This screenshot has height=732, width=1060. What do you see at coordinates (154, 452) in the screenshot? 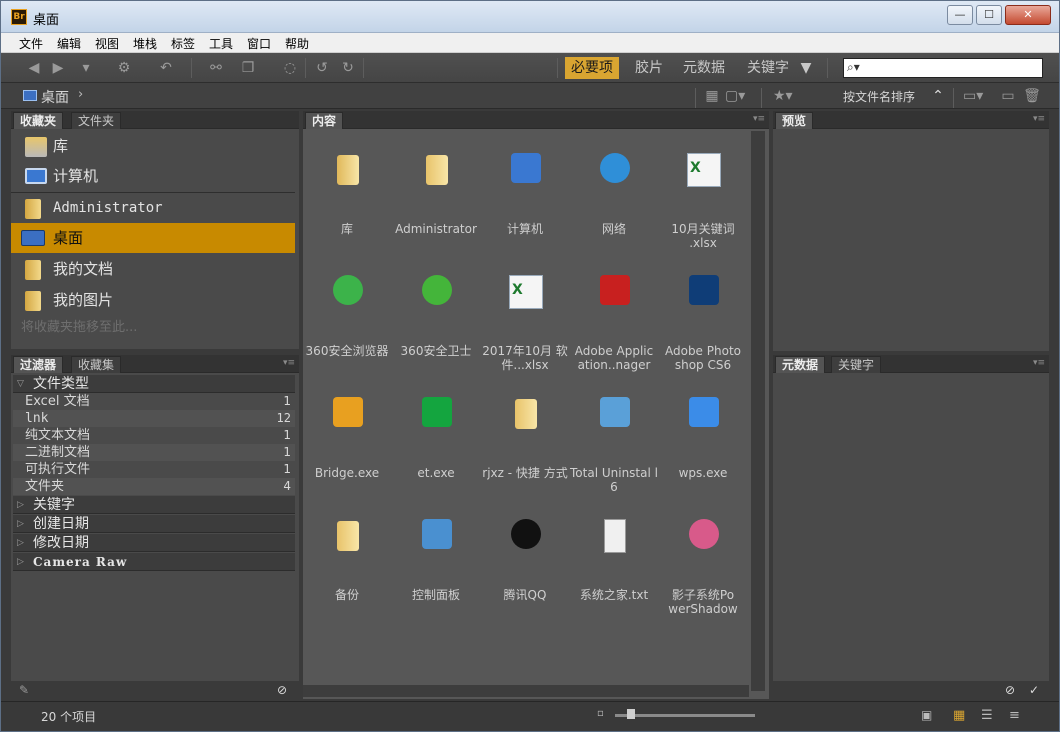
I see `filter-row: 二进制文档 1` at bounding box center [154, 452].